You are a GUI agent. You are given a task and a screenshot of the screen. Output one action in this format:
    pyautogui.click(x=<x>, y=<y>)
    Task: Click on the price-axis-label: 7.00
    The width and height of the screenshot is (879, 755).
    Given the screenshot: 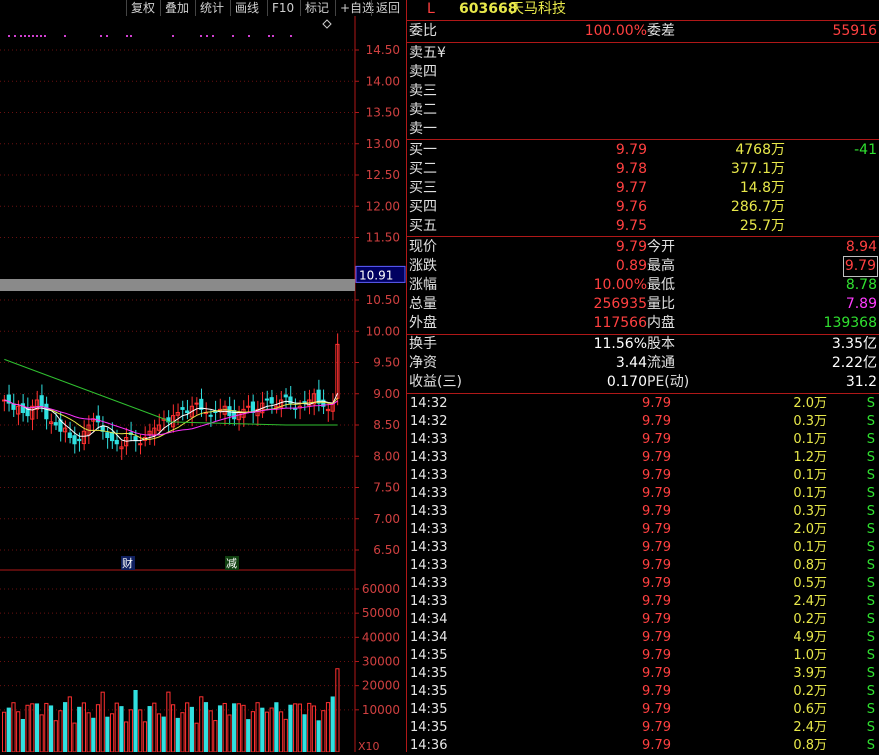 What is the action you would take?
    pyautogui.click(x=386, y=519)
    